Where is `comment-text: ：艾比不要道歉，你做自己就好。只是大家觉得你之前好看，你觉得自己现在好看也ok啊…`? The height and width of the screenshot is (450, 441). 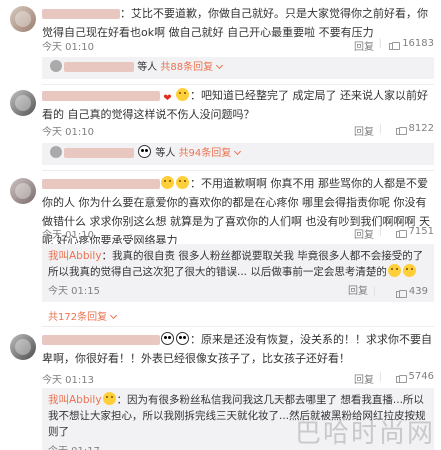
comment-text: ：艾比不要道歉，你做自己就好。只是大家觉得你之前好看，你觉得自己现在好看也ok啊… is located at coordinates (235, 23).